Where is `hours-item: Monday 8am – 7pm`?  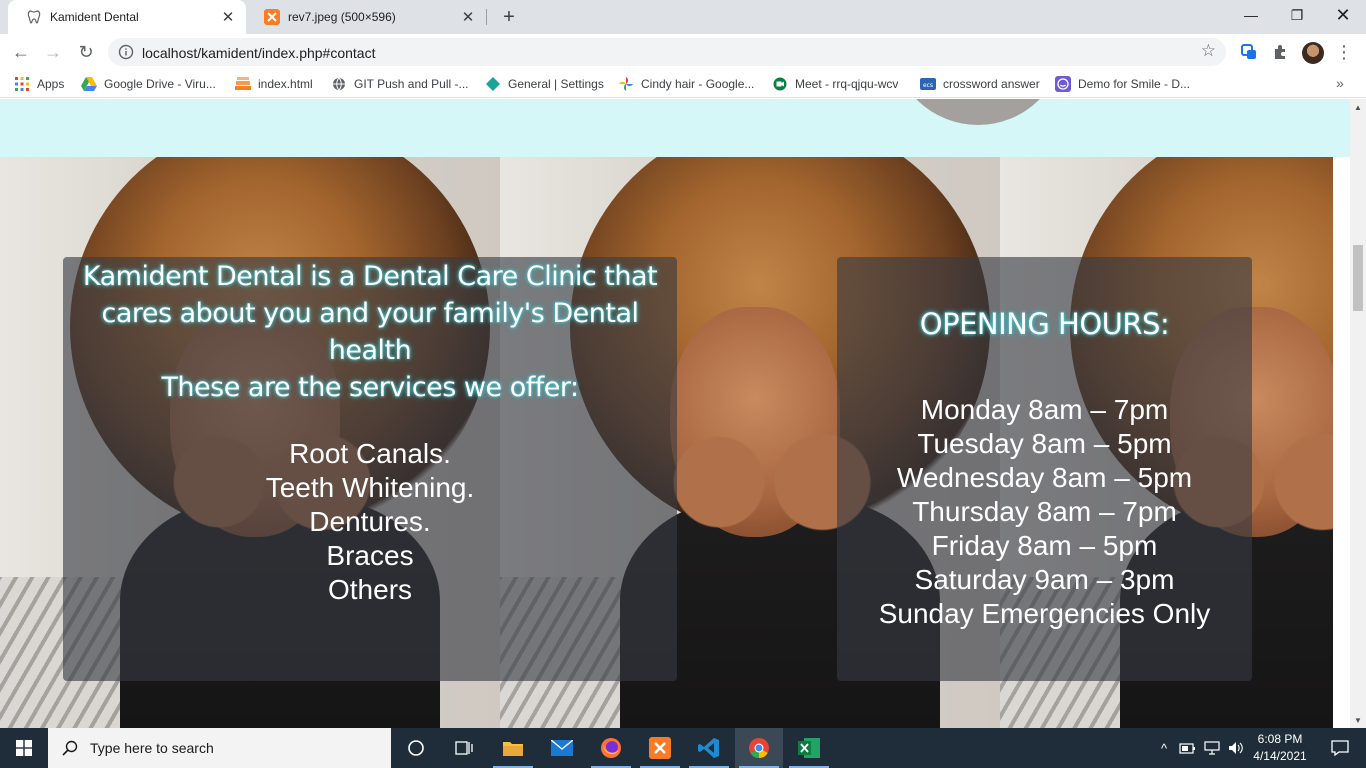 hours-item: Monday 8am – 7pm is located at coordinates (1044, 409).